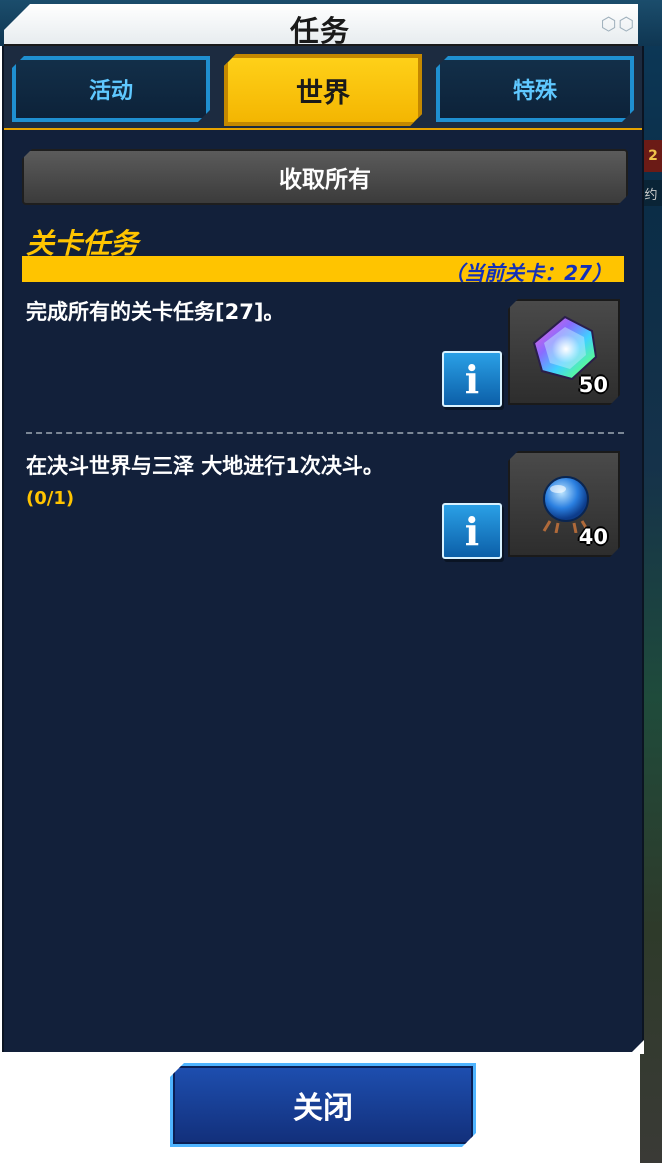 Image resolution: width=662 pixels, height=1163 pixels. I want to click on reward-slot: 40, so click(564, 504).